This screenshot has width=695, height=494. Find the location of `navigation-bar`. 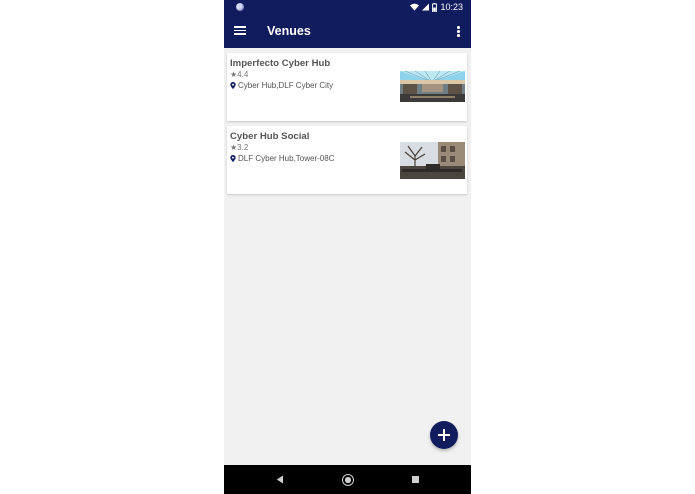

navigation-bar is located at coordinates (347, 479).